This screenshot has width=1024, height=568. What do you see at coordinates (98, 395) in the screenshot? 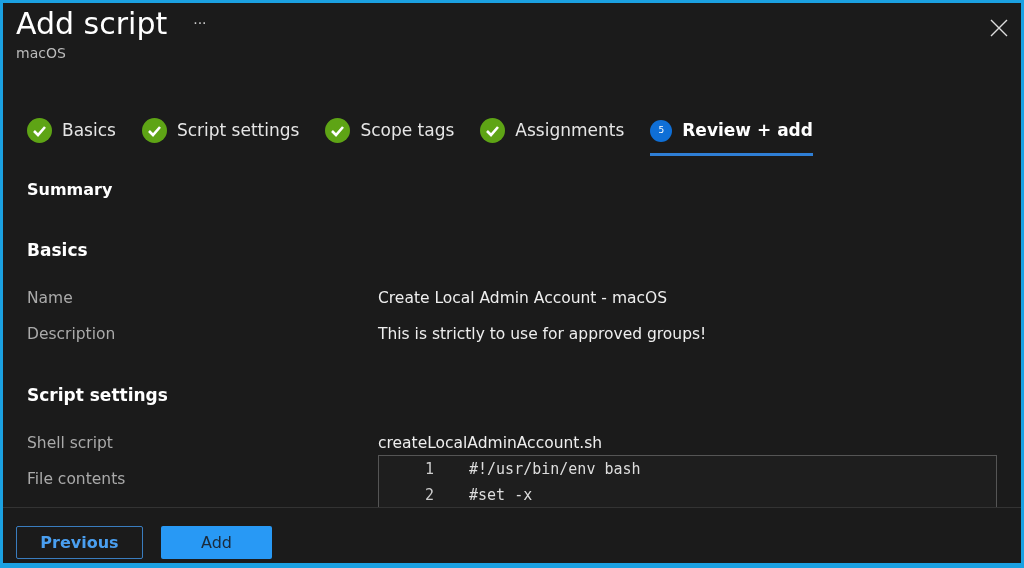
I see `section-heading: Script settings` at bounding box center [98, 395].